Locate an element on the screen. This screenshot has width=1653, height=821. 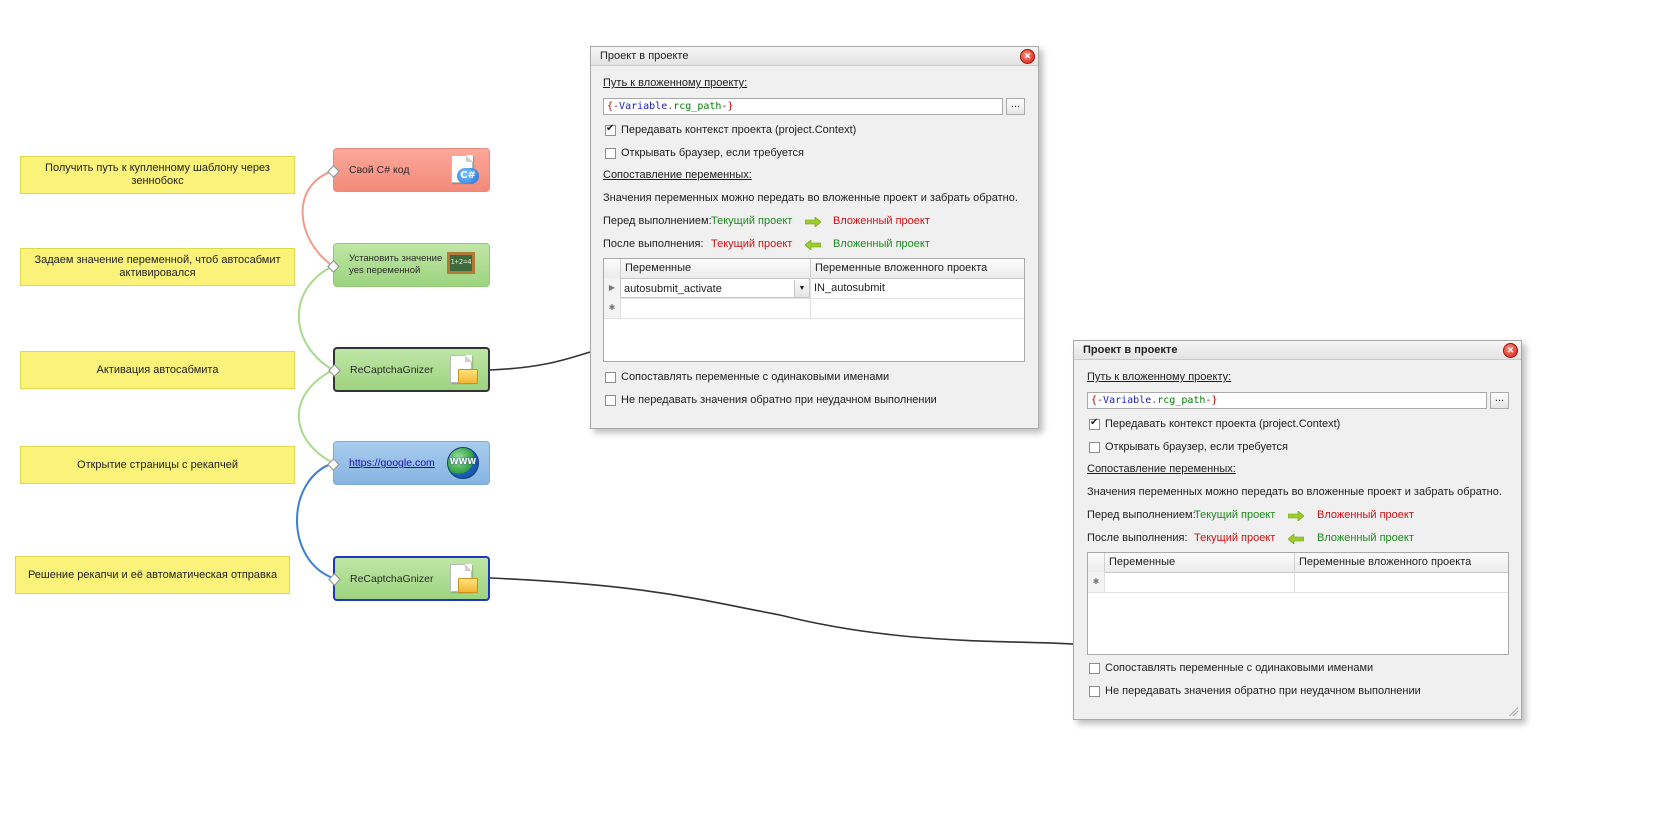
nested-variable-cell: IN_autosubmit is located at coordinates (917, 288).